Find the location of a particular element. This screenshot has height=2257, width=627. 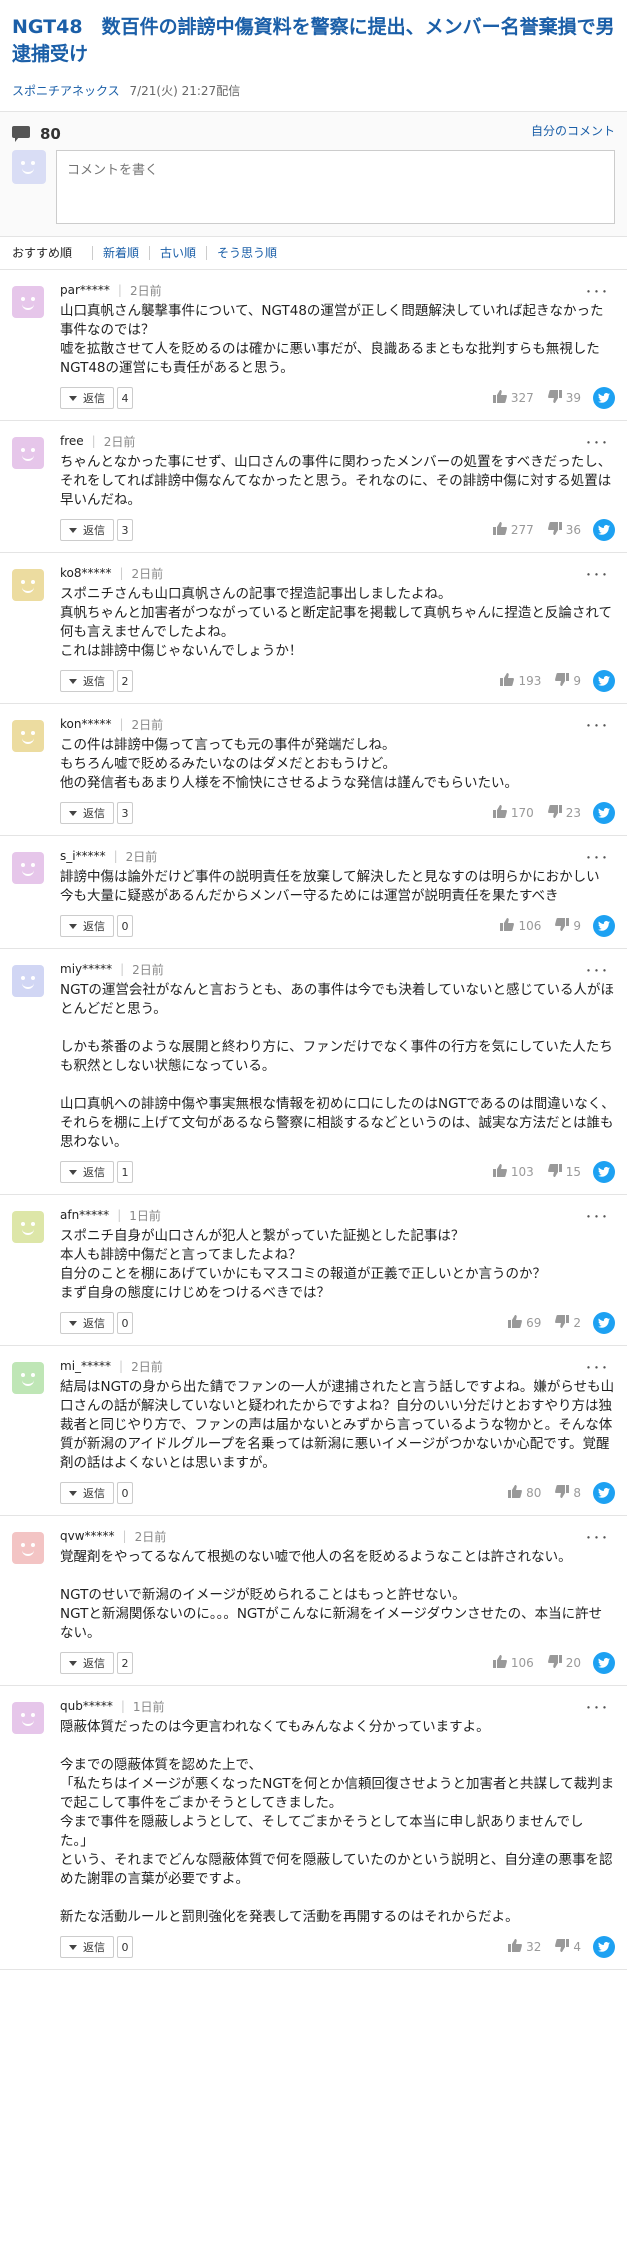

disagree-button: 20 is located at coordinates (564, 1663).